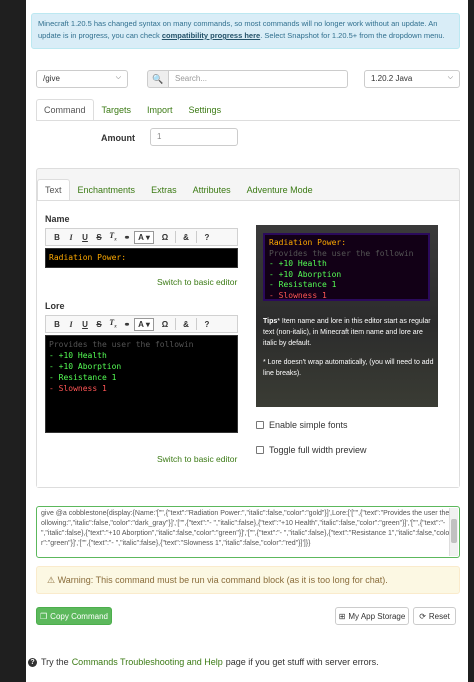  I want to click on lore-line: - +10 Health, so click(78, 355).